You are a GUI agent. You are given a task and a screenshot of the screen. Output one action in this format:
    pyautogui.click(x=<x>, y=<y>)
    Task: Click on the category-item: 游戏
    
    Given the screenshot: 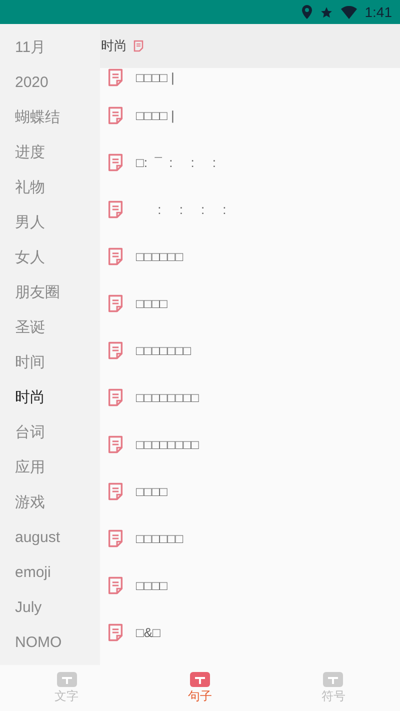 What is the action you would take?
    pyautogui.click(x=50, y=503)
    